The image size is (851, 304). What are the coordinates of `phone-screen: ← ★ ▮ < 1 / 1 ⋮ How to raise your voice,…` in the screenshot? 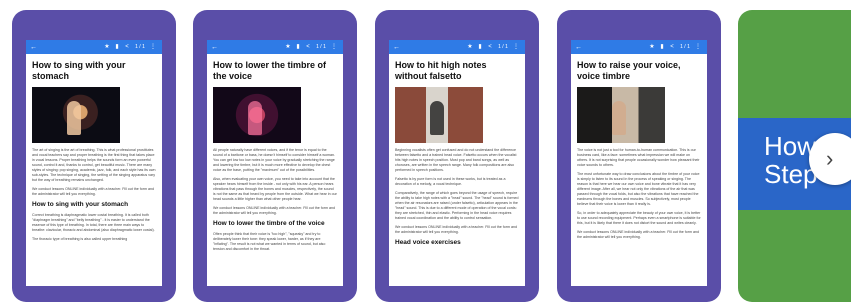 It's located at (639, 163).